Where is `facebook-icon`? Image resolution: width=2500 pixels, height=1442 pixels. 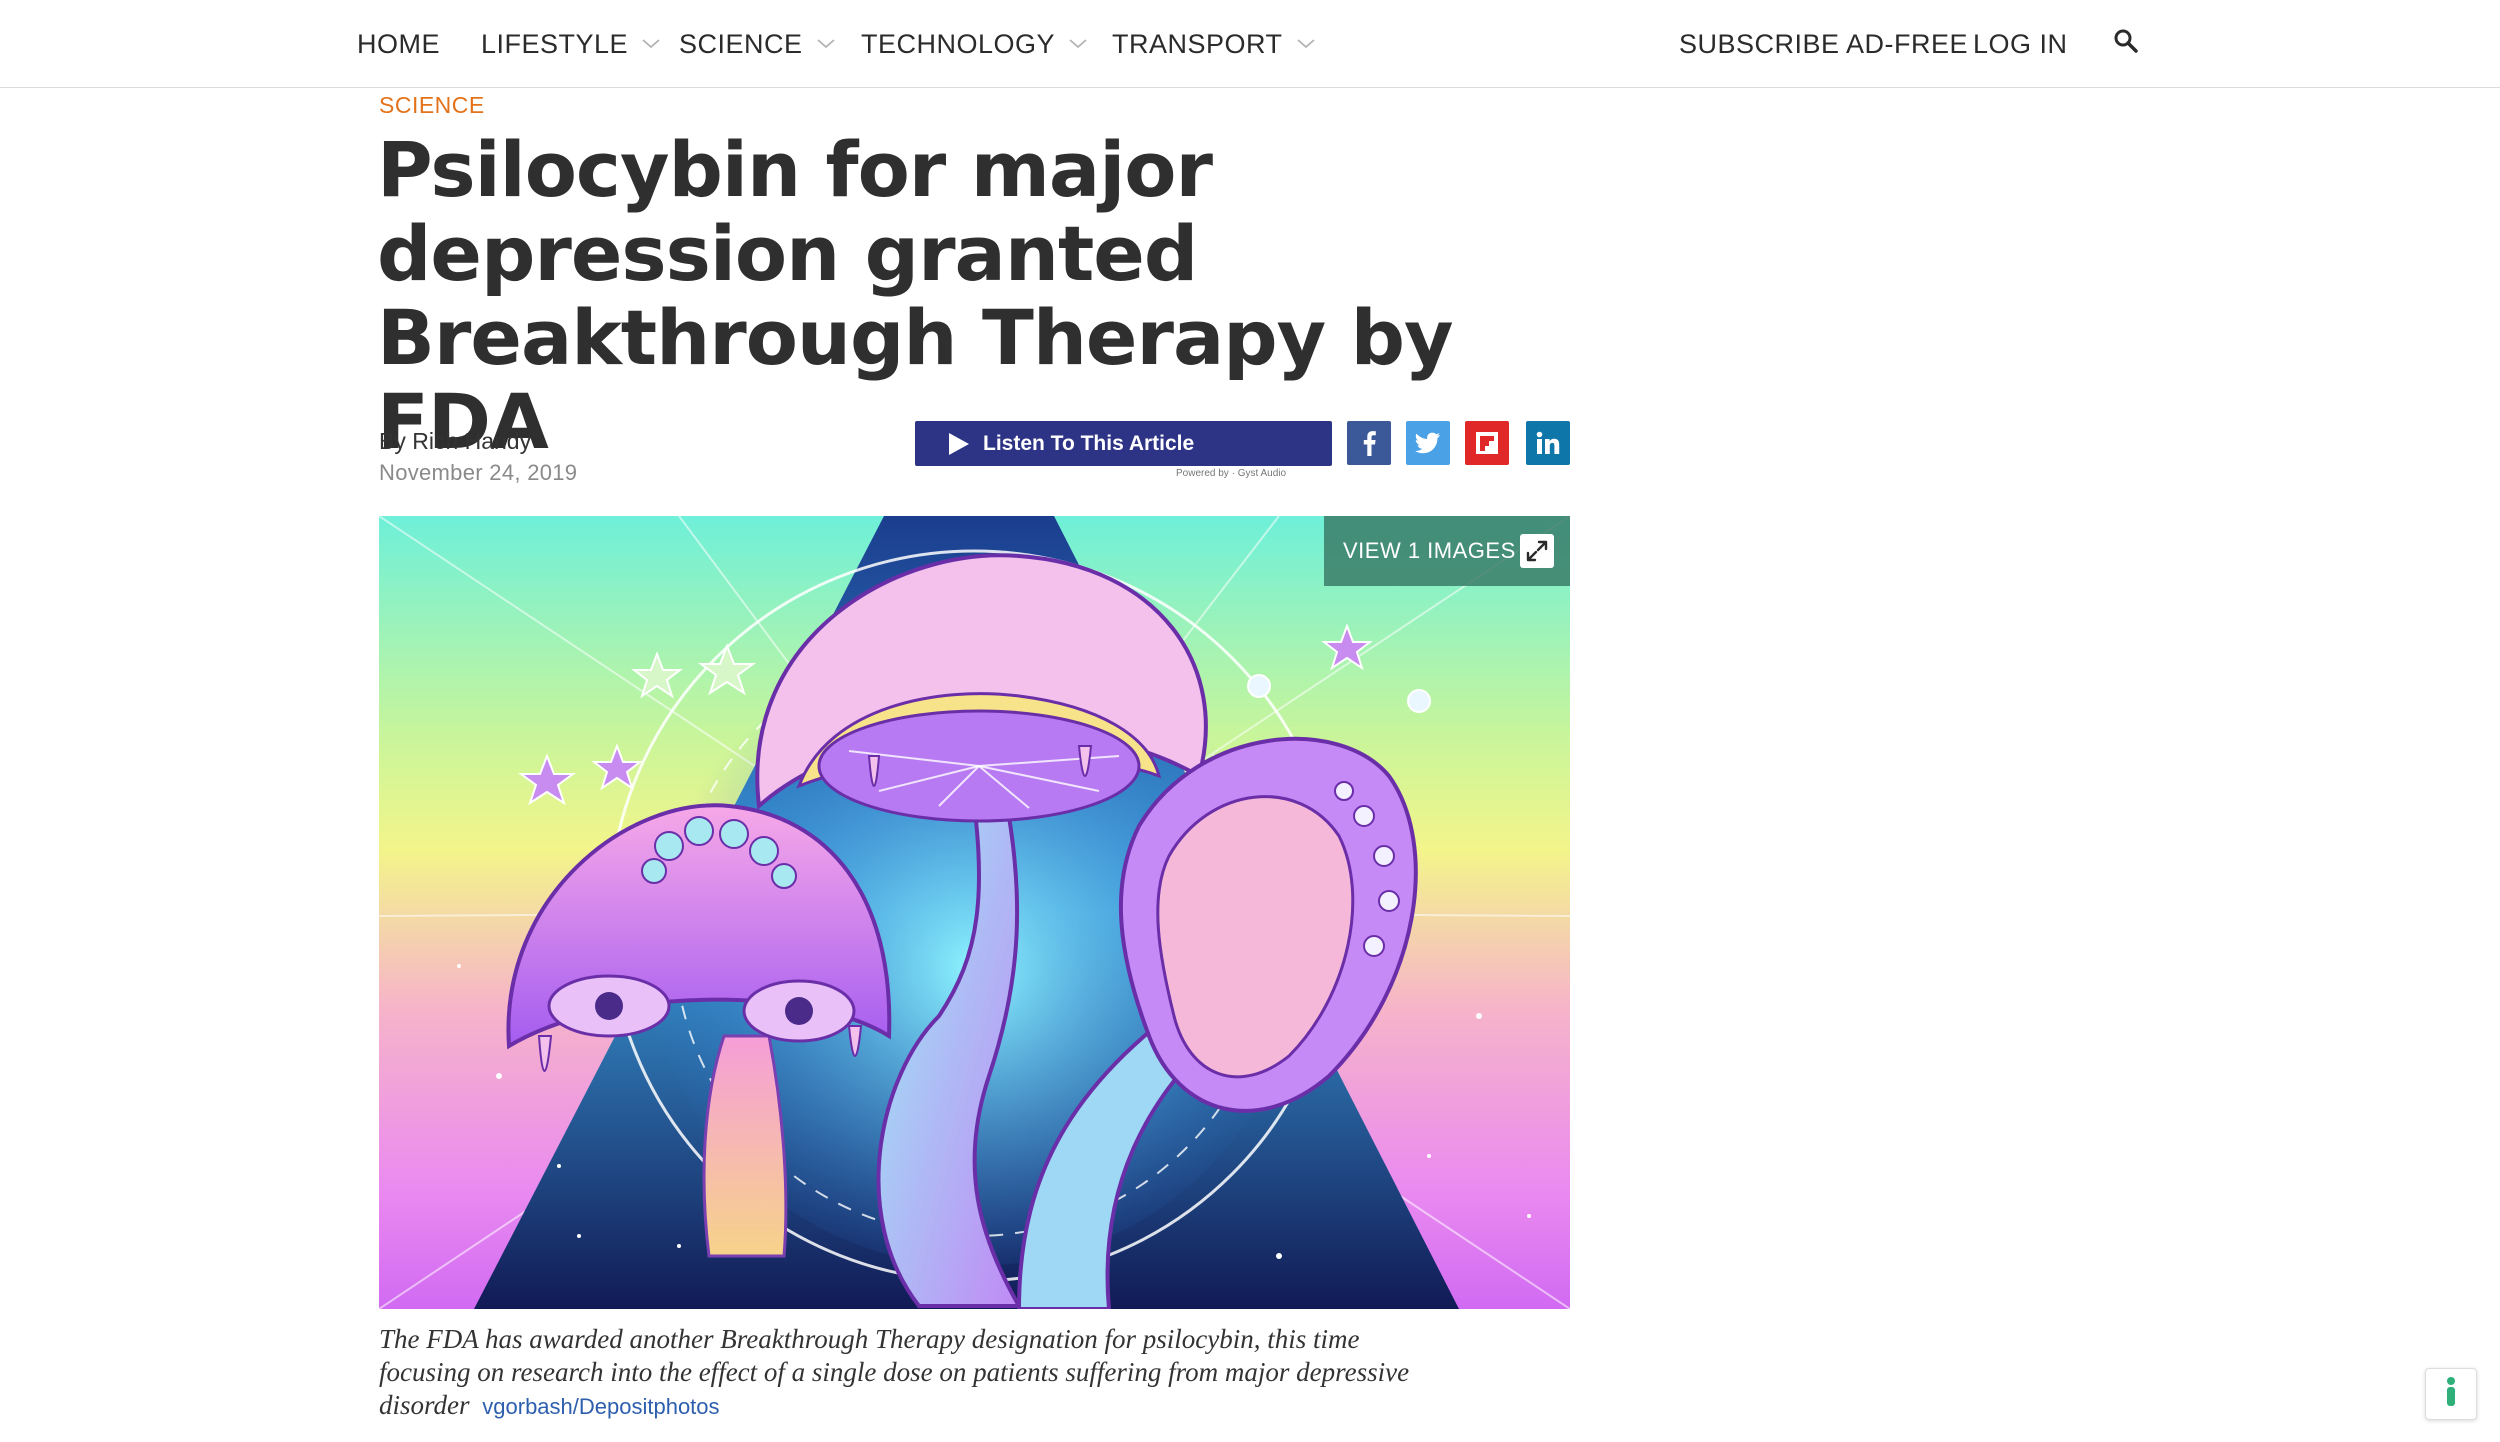 facebook-icon is located at coordinates (1369, 443).